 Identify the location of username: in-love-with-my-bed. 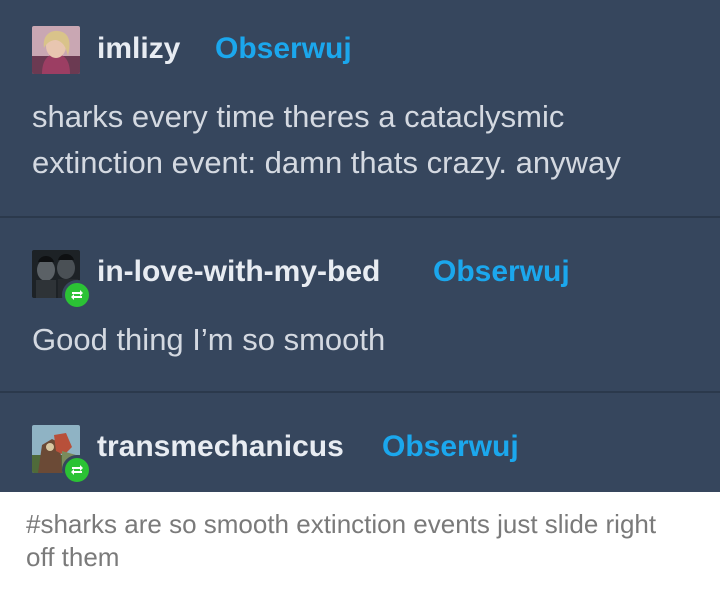
(238, 272).